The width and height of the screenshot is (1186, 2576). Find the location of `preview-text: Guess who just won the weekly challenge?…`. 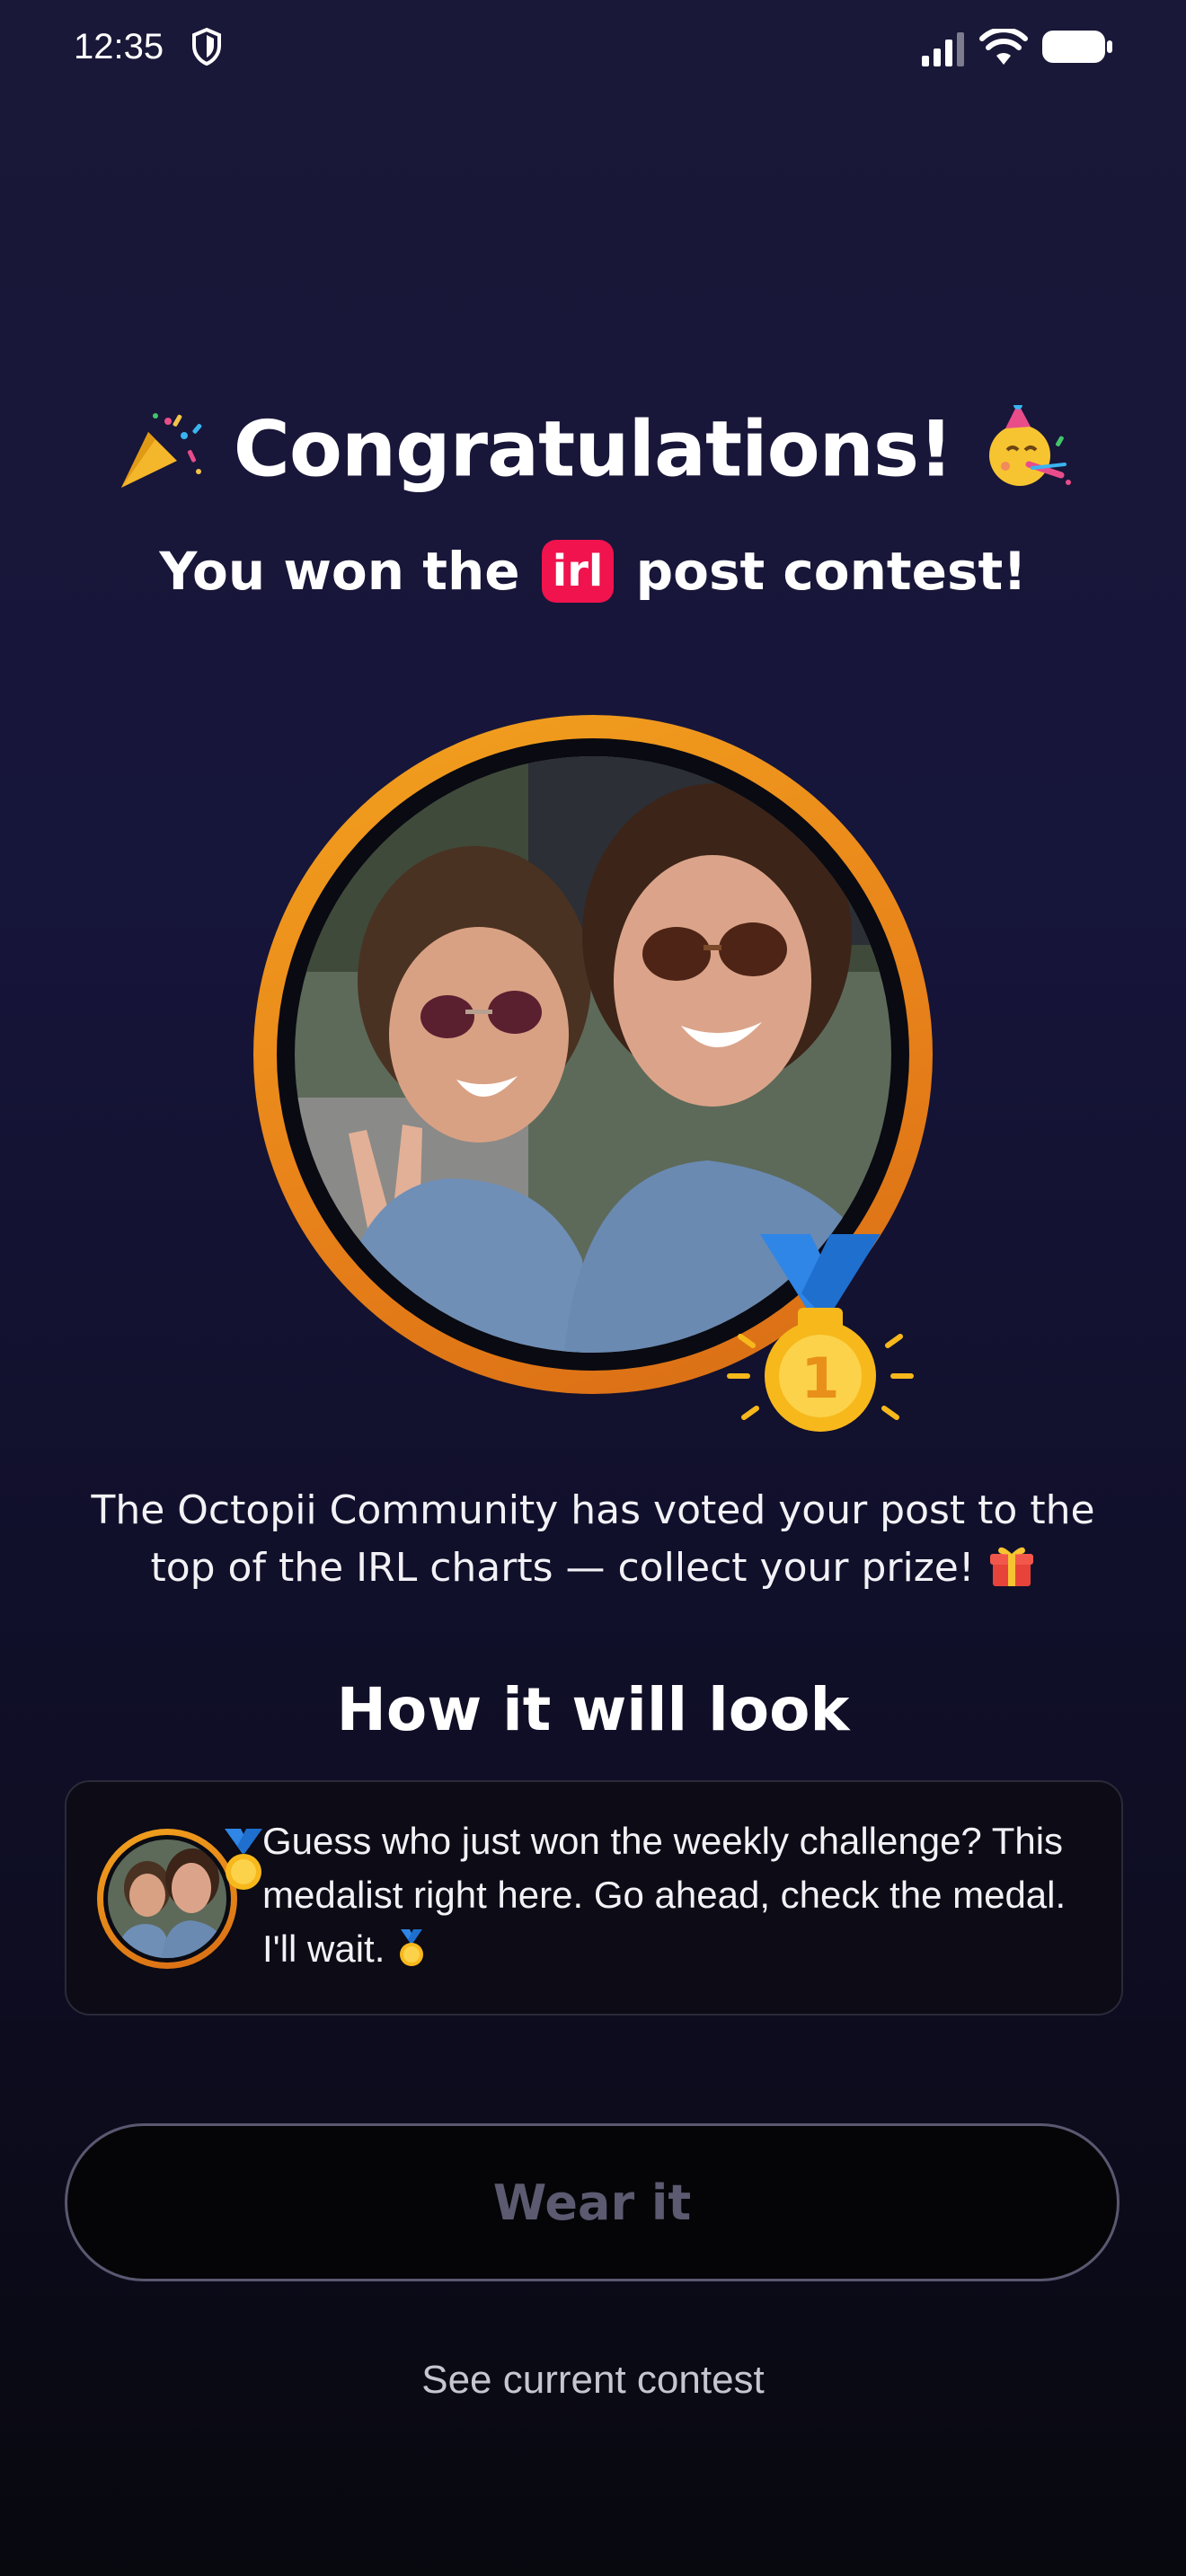

preview-text: Guess who just won the weekly challenge?… is located at coordinates (664, 1895).